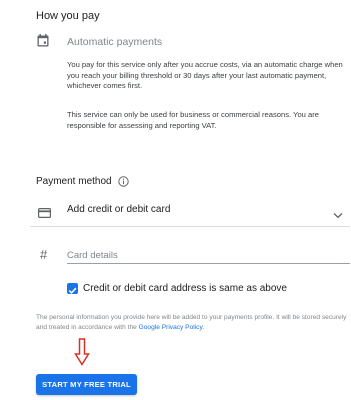 This screenshot has width=351, height=400. Describe the element at coordinates (338, 212) in the screenshot. I see `chevron-down-icon` at that location.